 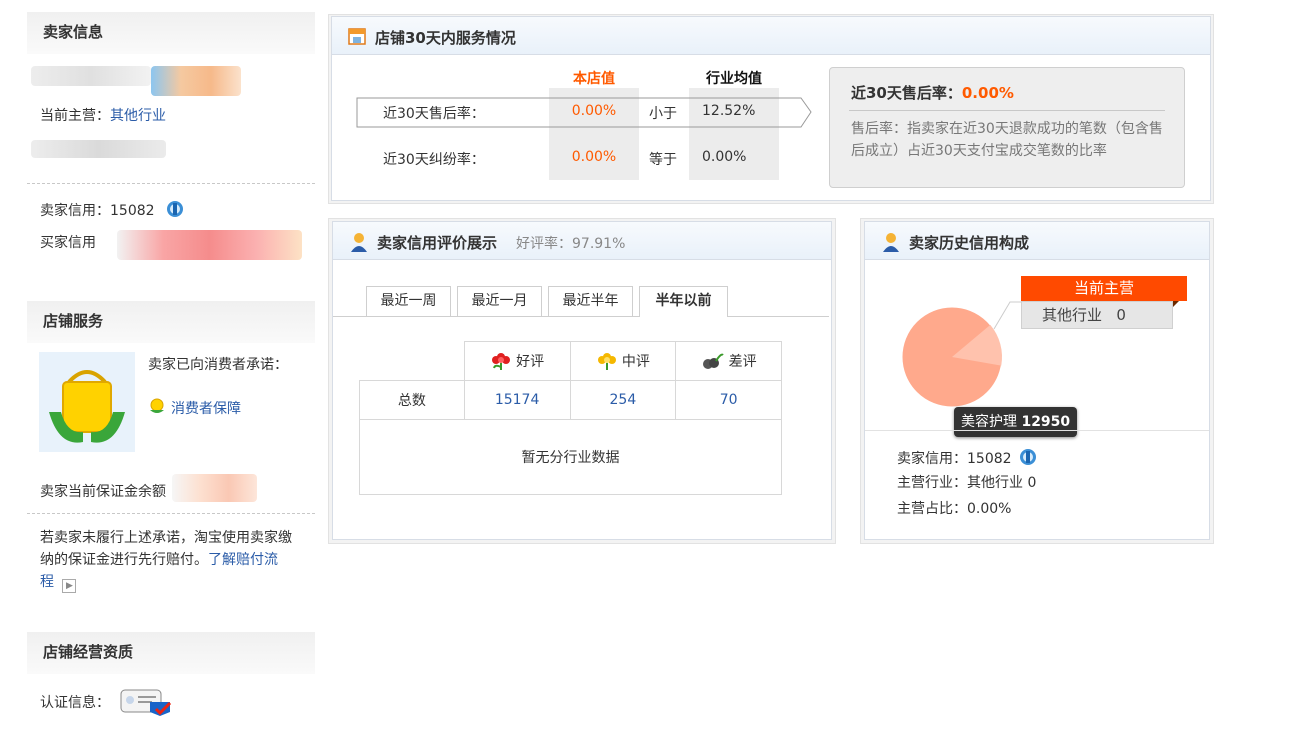 I want to click on dispute-shop-value: 0.00%, so click(x=594, y=157).